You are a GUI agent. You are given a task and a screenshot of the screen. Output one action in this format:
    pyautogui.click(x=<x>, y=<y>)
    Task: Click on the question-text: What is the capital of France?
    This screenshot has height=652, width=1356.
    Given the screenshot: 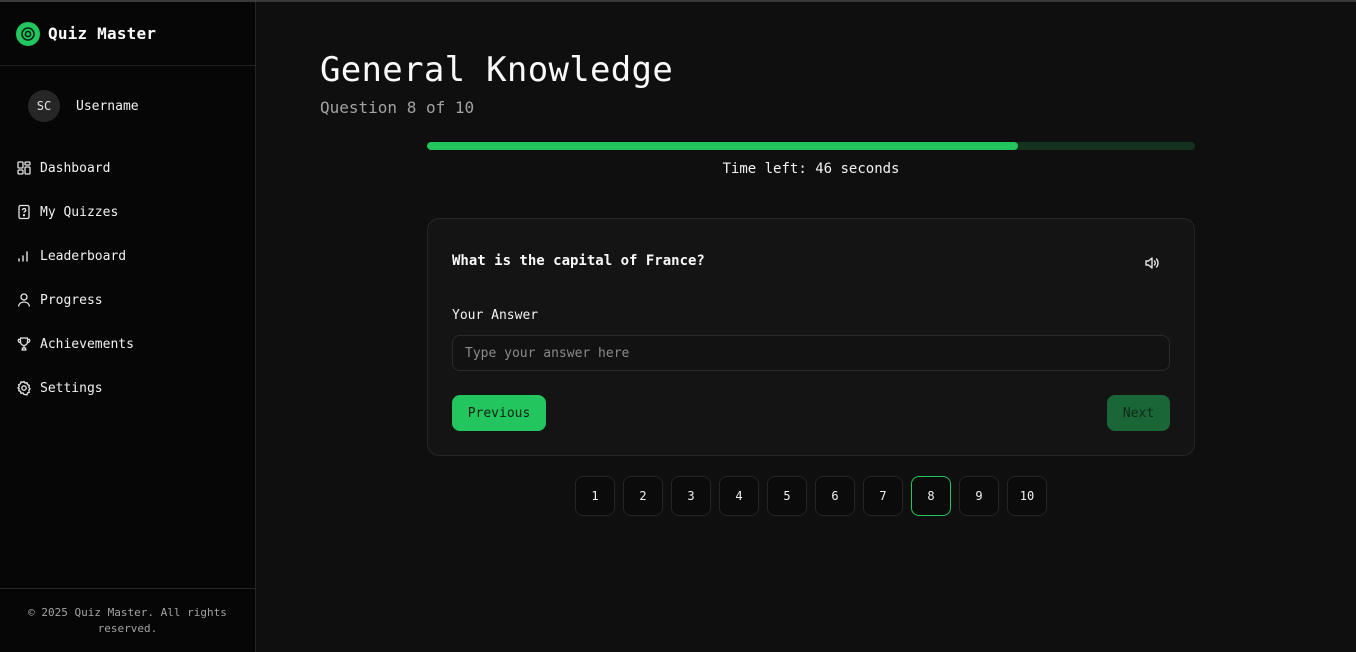 What is the action you would take?
    pyautogui.click(x=578, y=261)
    